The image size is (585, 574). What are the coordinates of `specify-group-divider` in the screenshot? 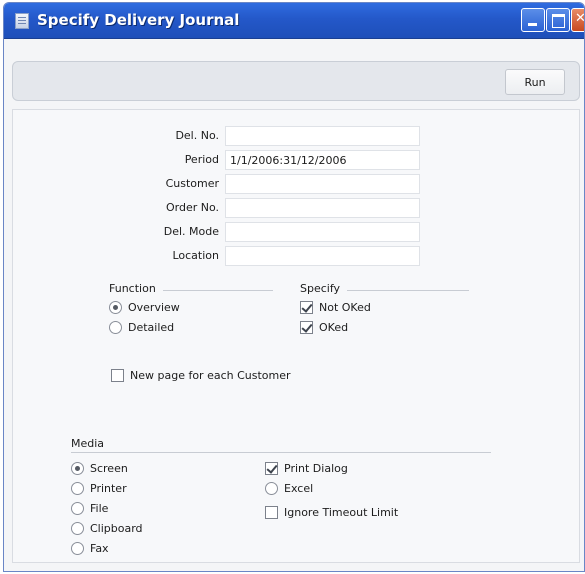 It's located at (408, 290).